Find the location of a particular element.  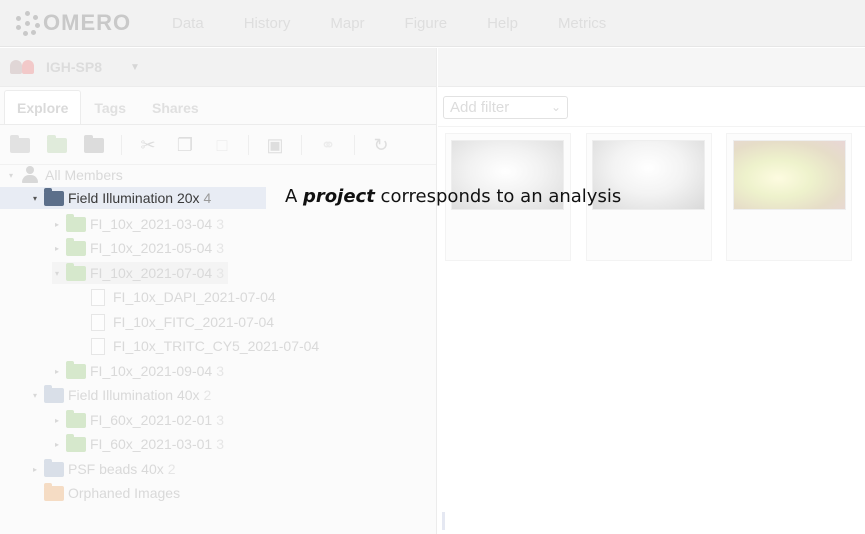

tree-node-label: All Members is located at coordinates (84, 175).